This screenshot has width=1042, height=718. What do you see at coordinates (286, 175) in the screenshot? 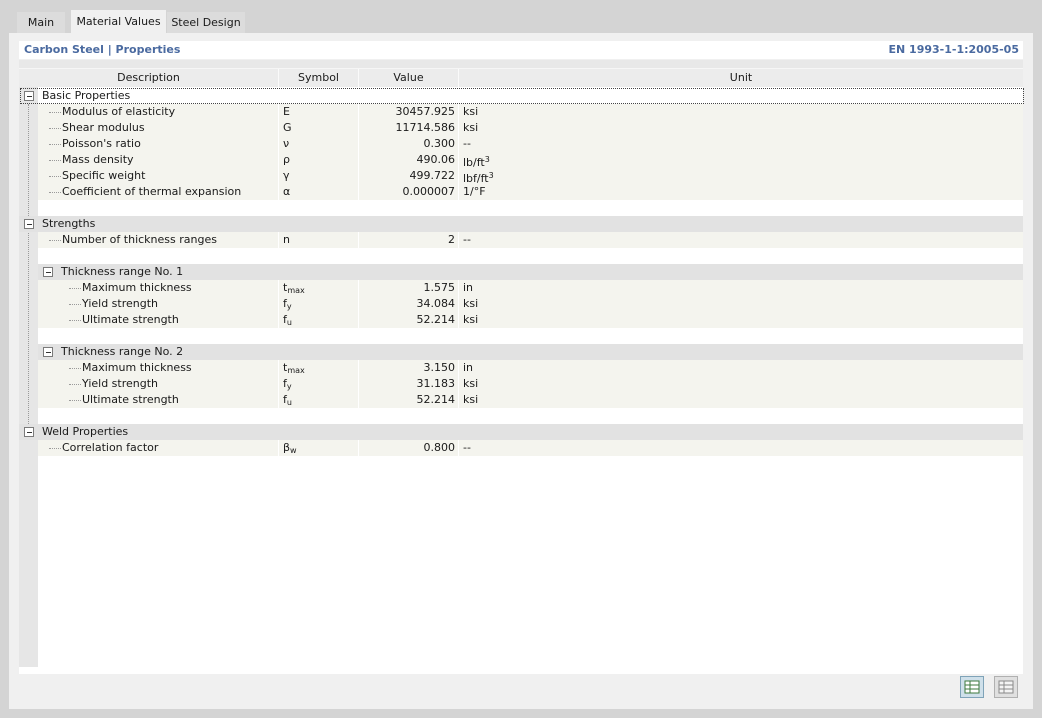
I see `property-symbol: γ` at bounding box center [286, 175].